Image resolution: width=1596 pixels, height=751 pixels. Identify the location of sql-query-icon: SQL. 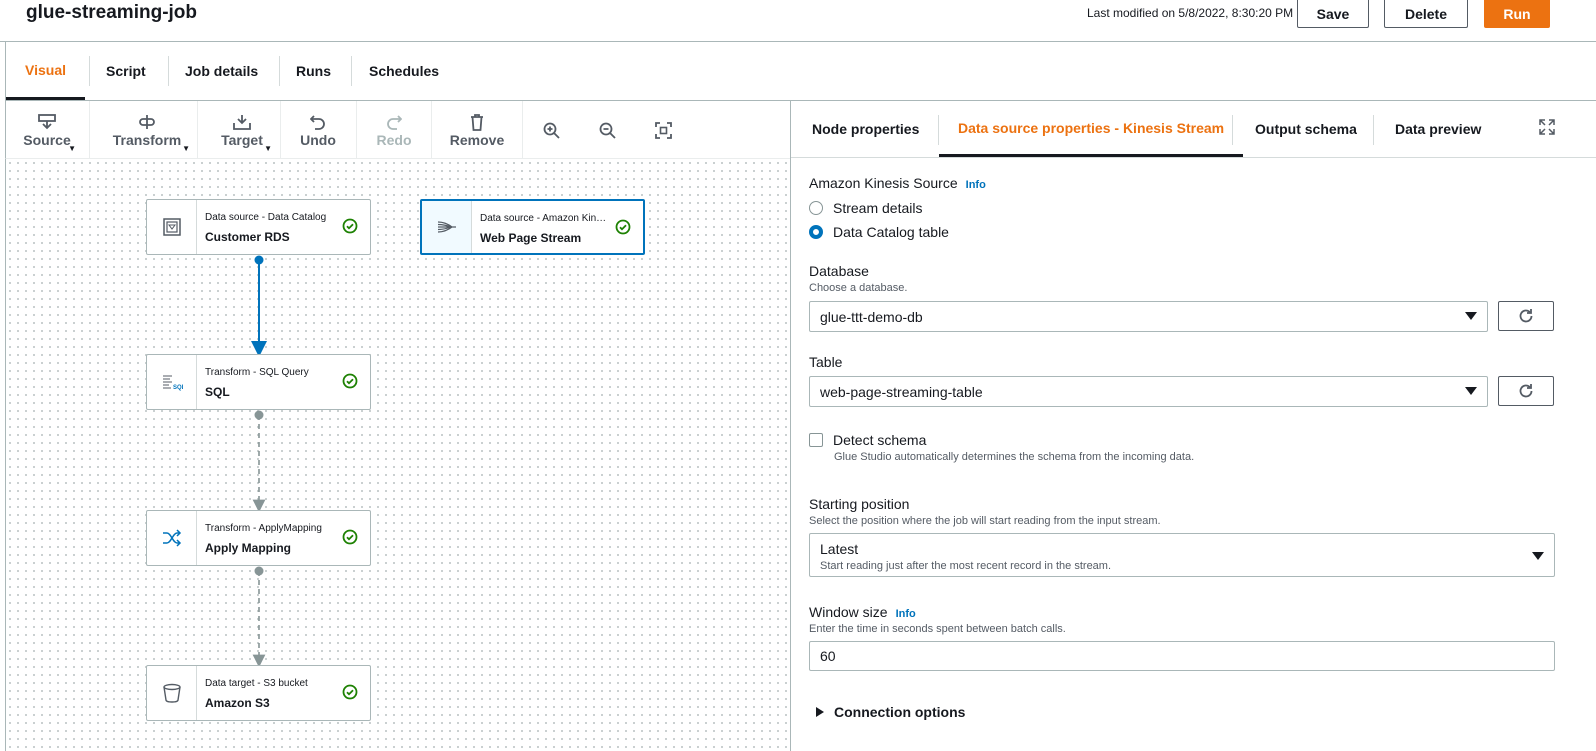
(172, 382).